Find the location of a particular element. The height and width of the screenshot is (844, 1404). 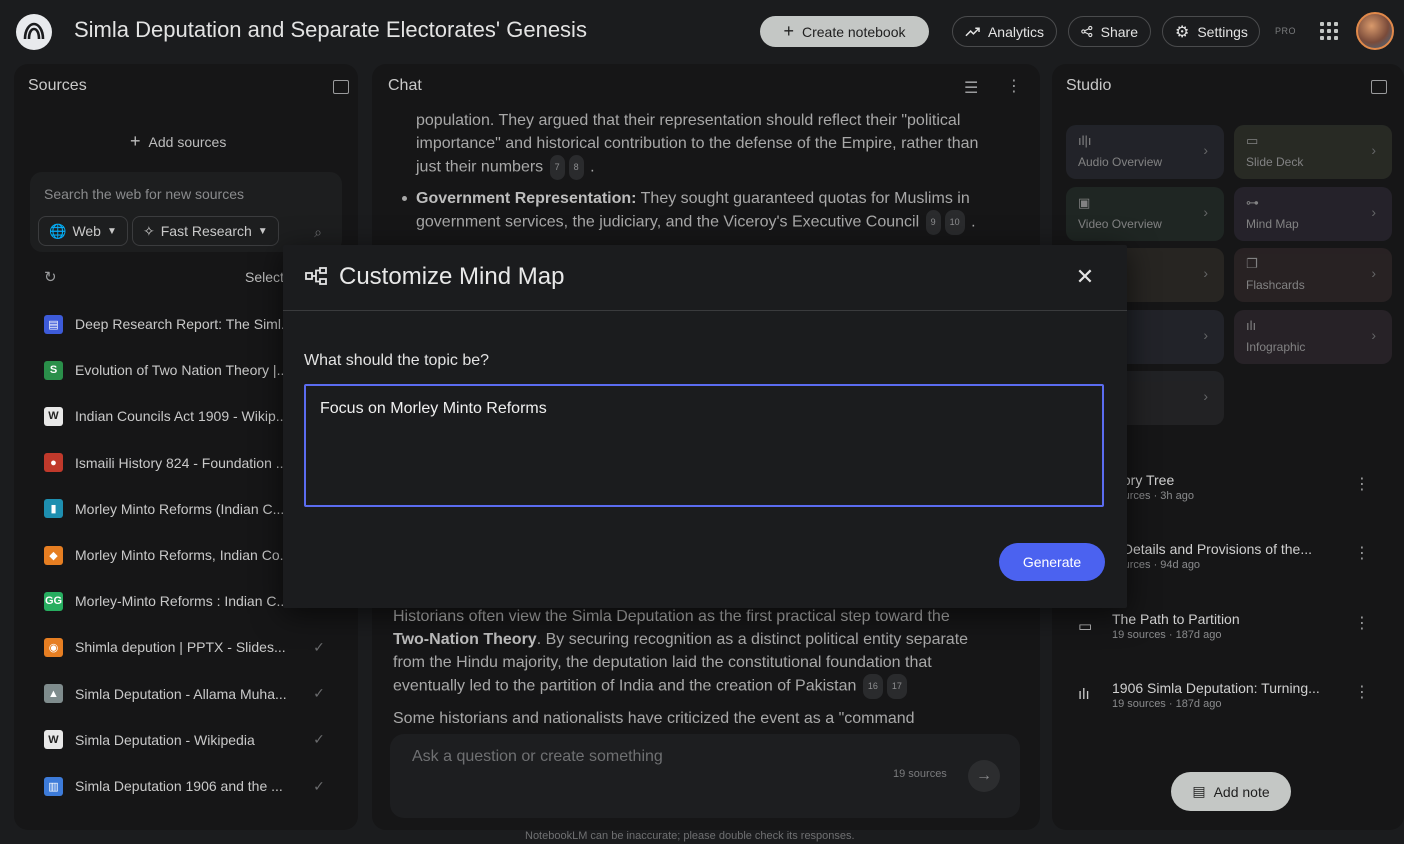

send-arrow-icon: → is located at coordinates (984, 776).